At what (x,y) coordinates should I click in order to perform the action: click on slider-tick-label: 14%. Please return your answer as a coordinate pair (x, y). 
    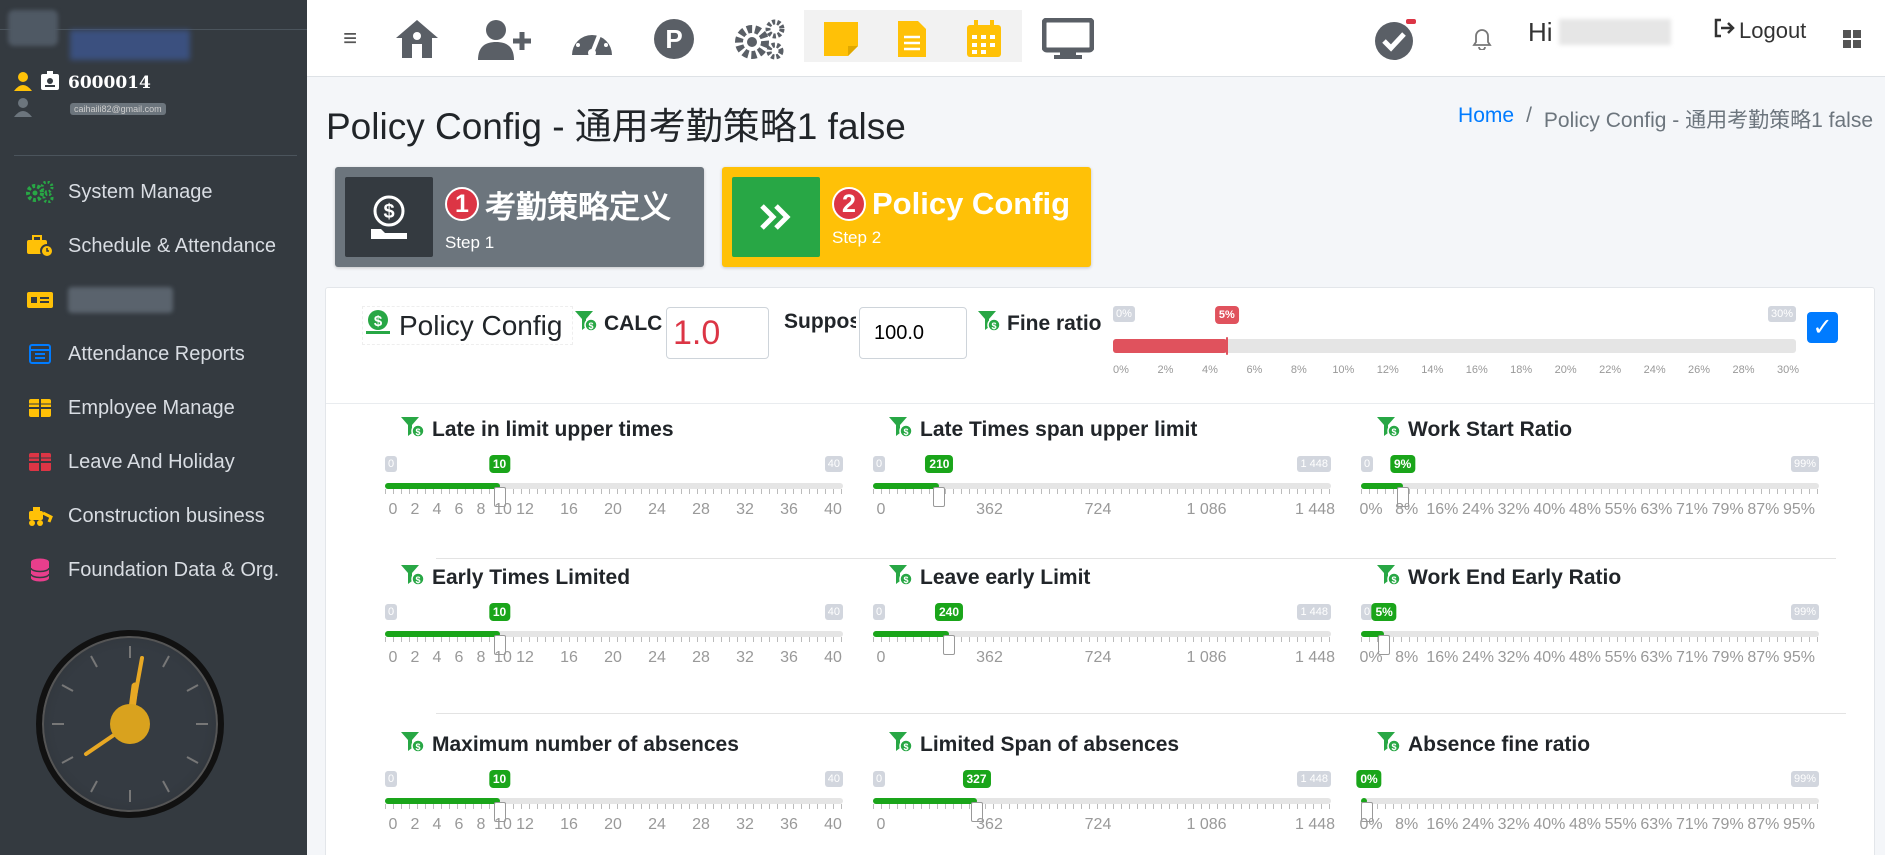
    Looking at the image, I should click on (1432, 370).